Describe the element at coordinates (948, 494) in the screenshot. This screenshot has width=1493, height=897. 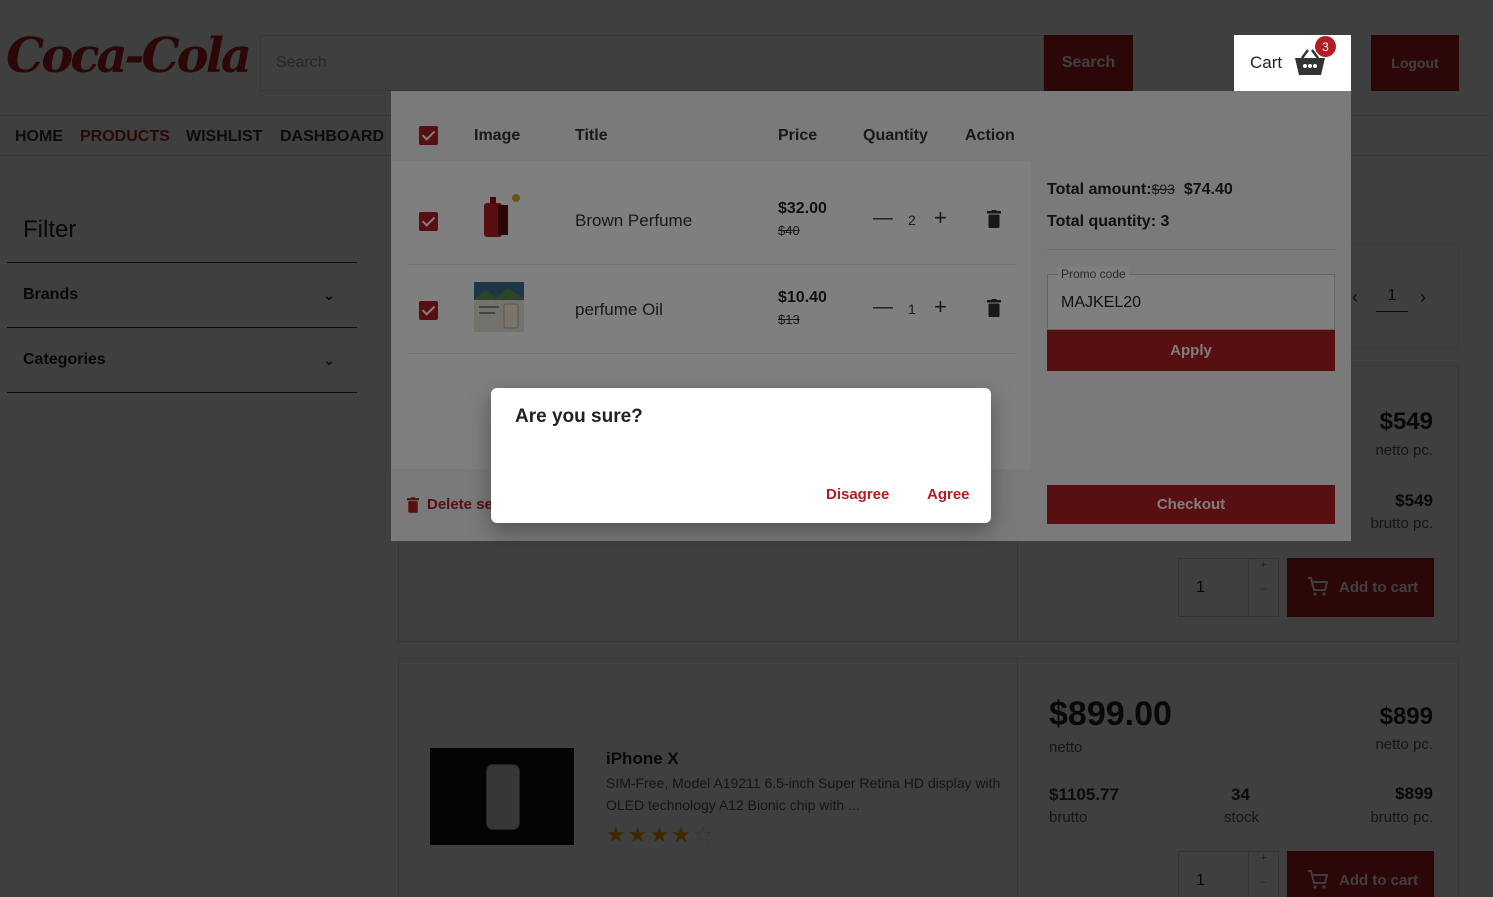
I see `agree-button: Agree` at that location.